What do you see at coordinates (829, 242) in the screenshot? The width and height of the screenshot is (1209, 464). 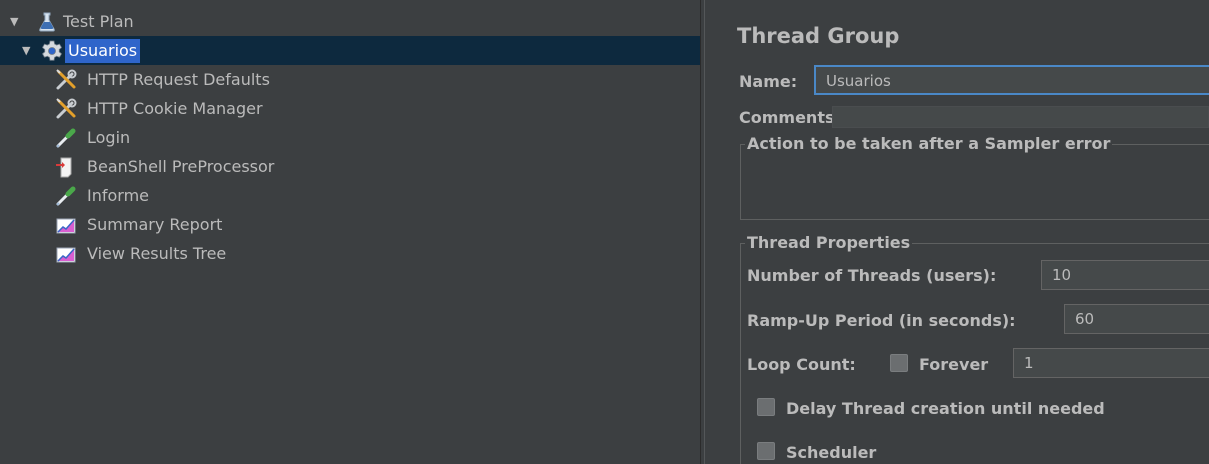 I see `thread-properties-group-title: Thread Properties` at bounding box center [829, 242].